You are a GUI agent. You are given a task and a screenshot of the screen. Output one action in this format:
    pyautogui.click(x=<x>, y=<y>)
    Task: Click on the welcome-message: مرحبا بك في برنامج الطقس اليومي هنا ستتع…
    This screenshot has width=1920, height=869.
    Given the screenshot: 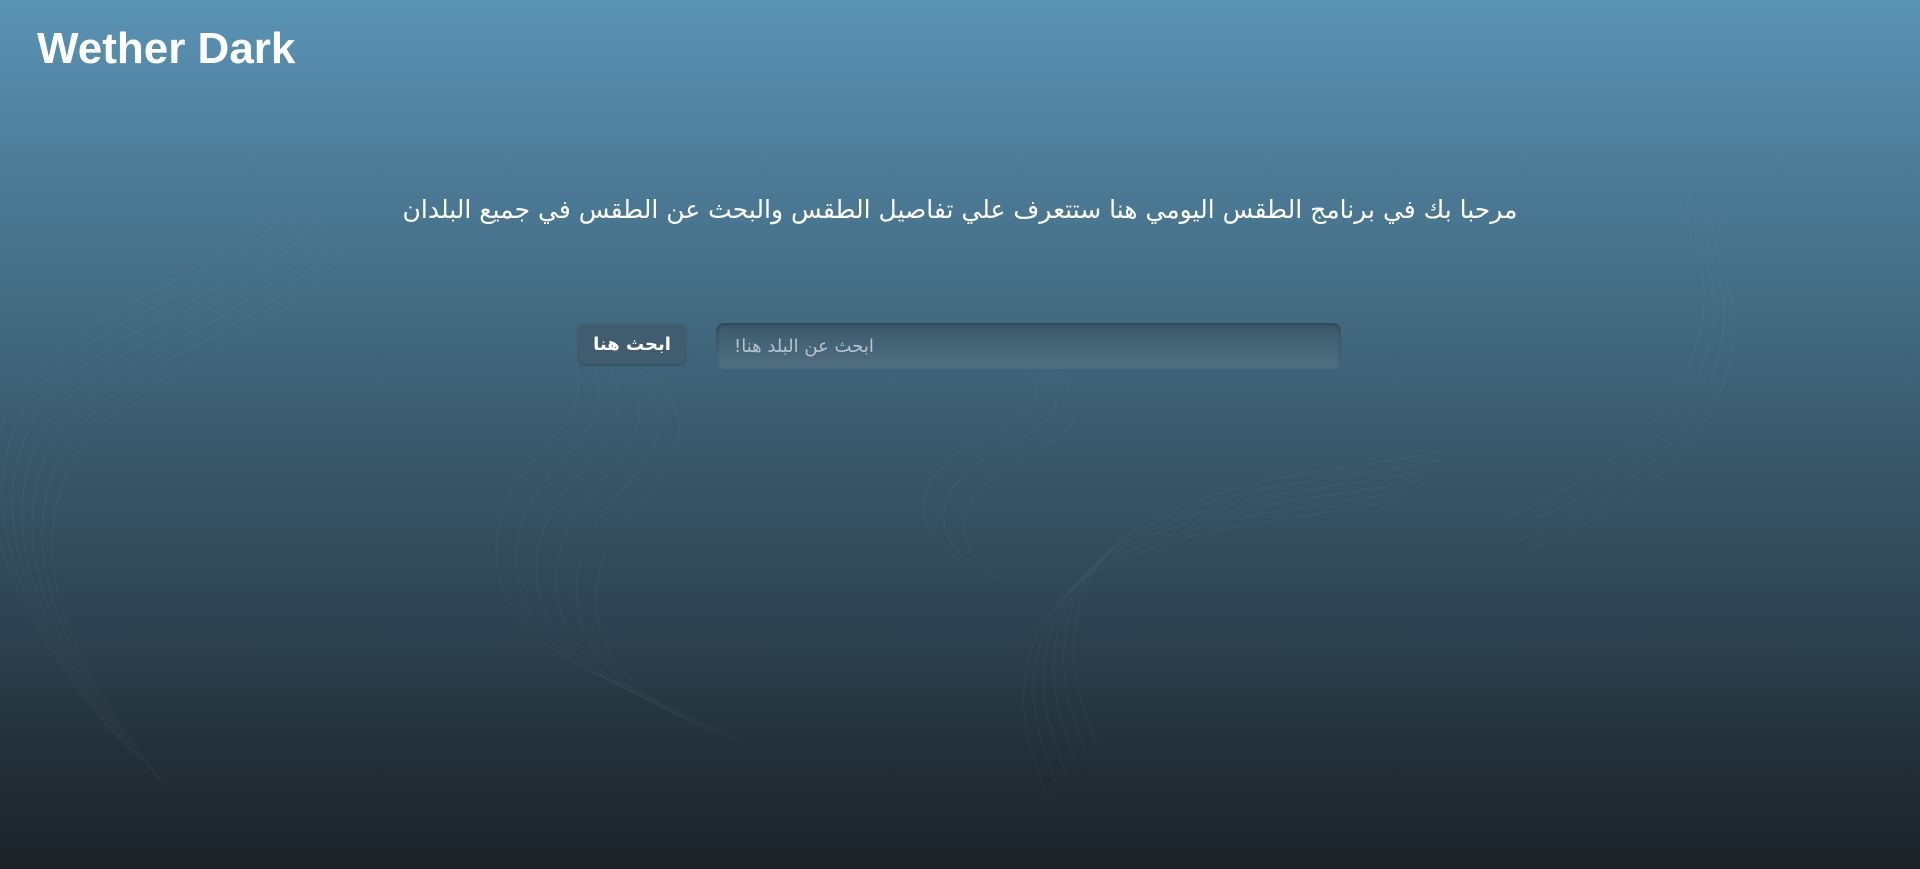 What is the action you would take?
    pyautogui.click(x=960, y=209)
    